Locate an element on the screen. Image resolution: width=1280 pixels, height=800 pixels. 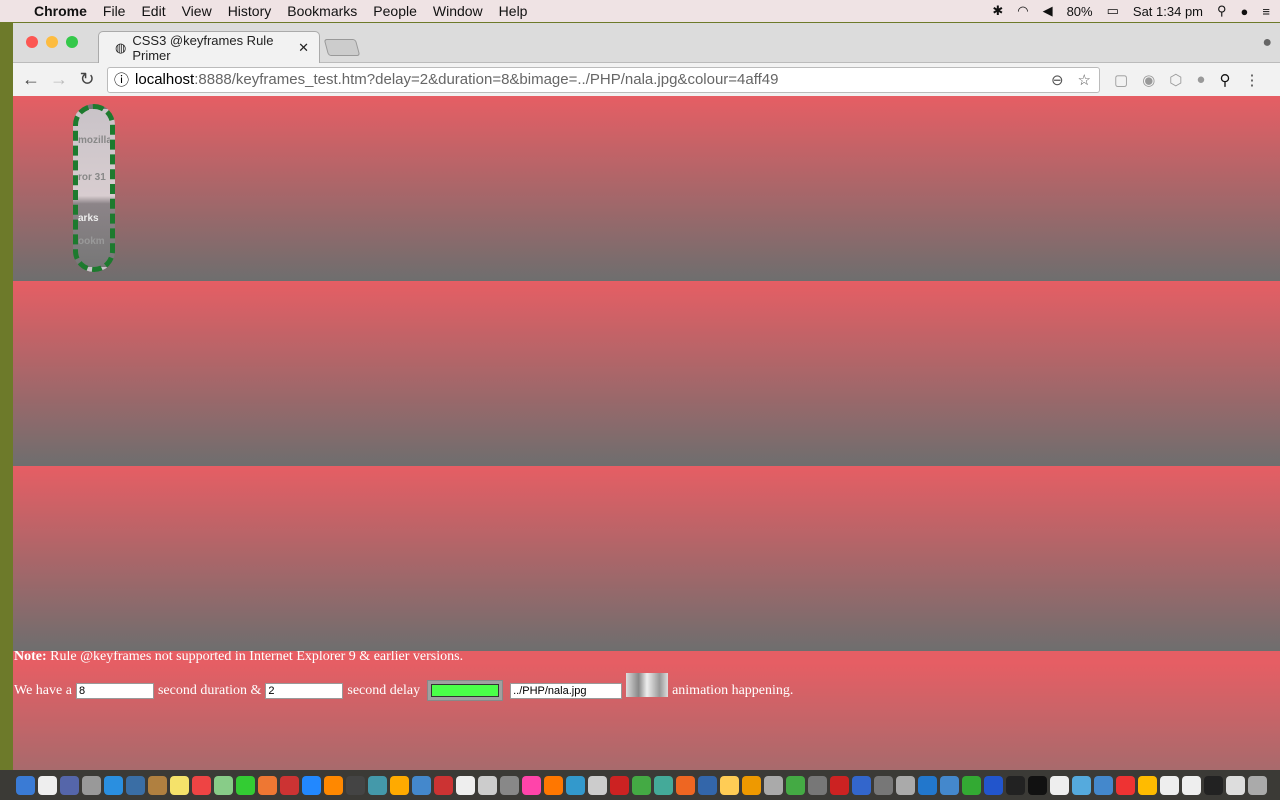
colour-picker is located at coordinates (465, 690).